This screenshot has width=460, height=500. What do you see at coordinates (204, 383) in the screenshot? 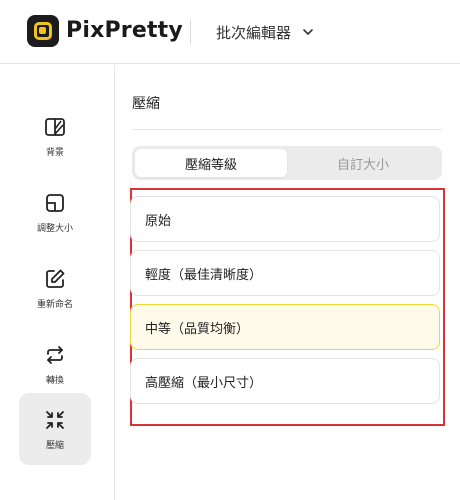
I see `option-label: 高壓縮（最小尺寸）` at bounding box center [204, 383].